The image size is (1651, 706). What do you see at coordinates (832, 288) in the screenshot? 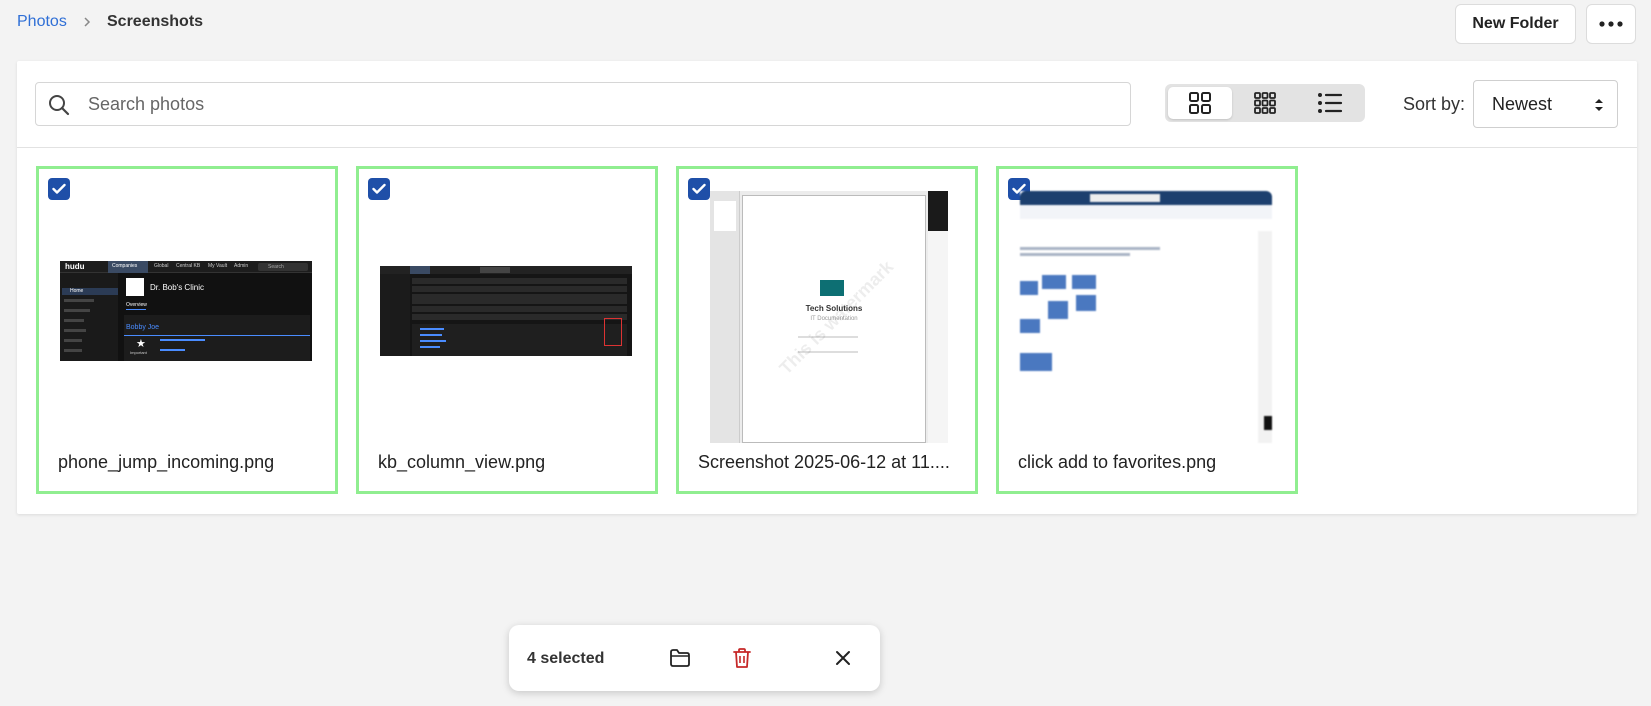
I see `thumb-logo` at bounding box center [832, 288].